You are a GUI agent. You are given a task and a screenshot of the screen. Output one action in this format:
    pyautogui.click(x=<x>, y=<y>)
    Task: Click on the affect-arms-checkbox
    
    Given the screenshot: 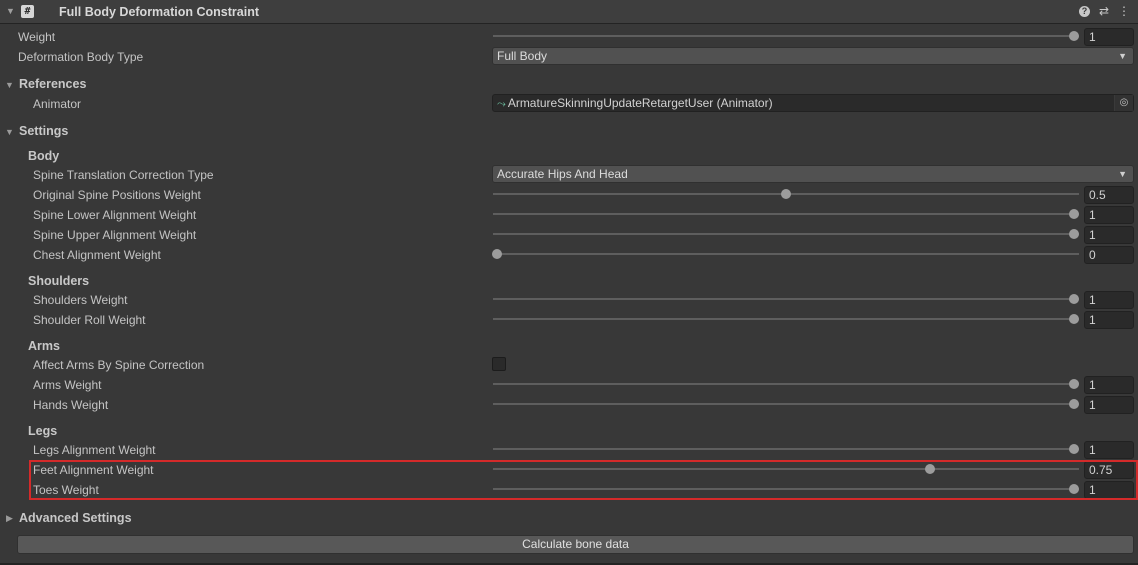 What is the action you would take?
    pyautogui.click(x=499, y=364)
    